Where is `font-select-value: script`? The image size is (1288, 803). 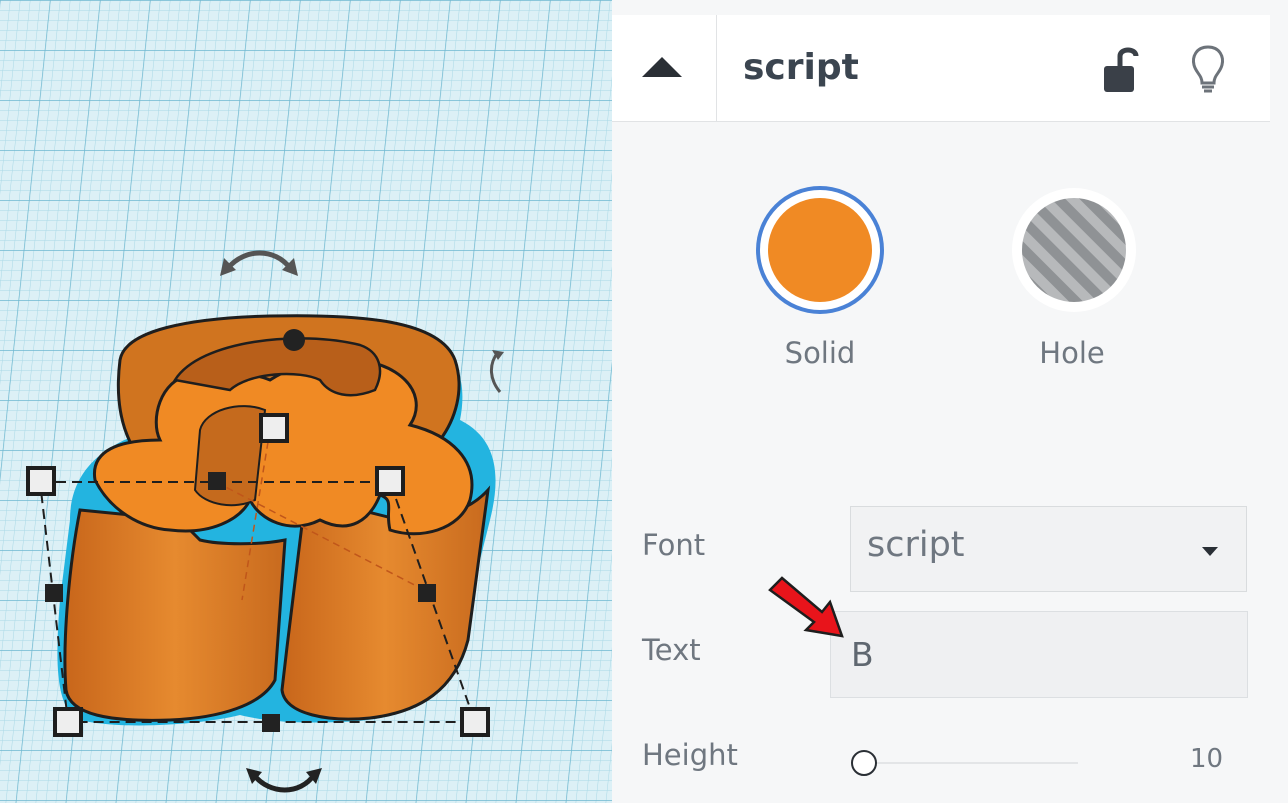
font-select-value: script is located at coordinates (916, 545).